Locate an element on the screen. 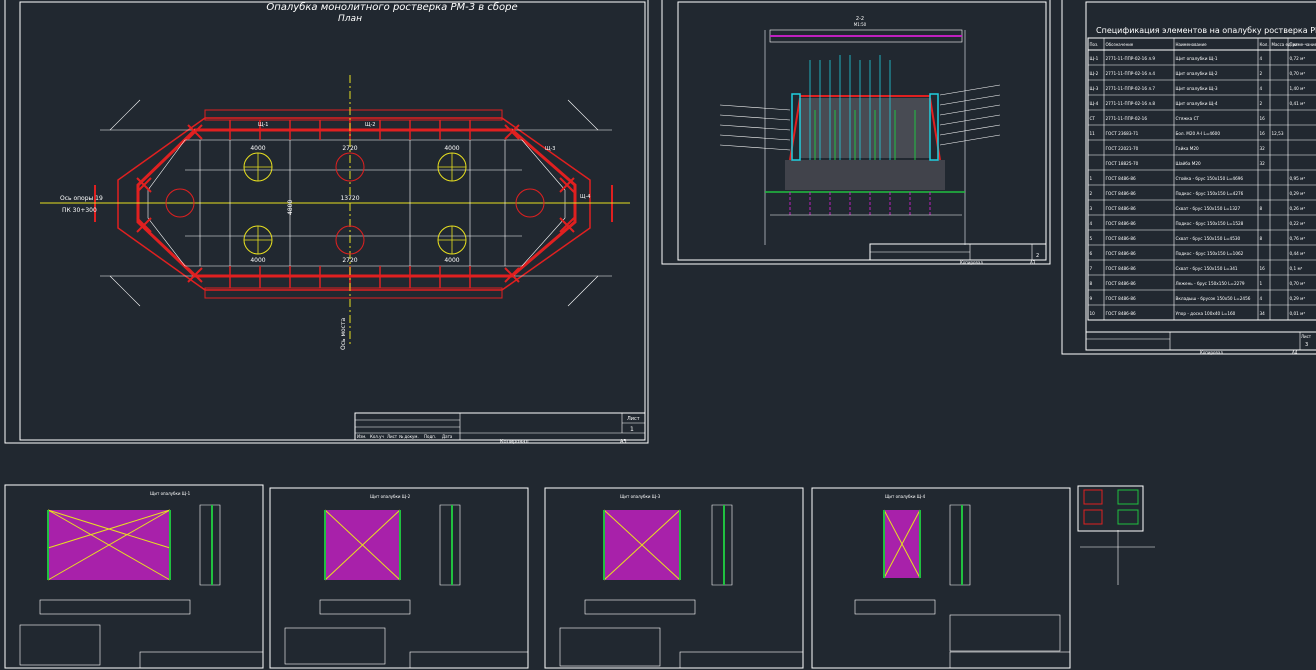  spec-cell: Гайка М20 is located at coordinates (1188, 148).